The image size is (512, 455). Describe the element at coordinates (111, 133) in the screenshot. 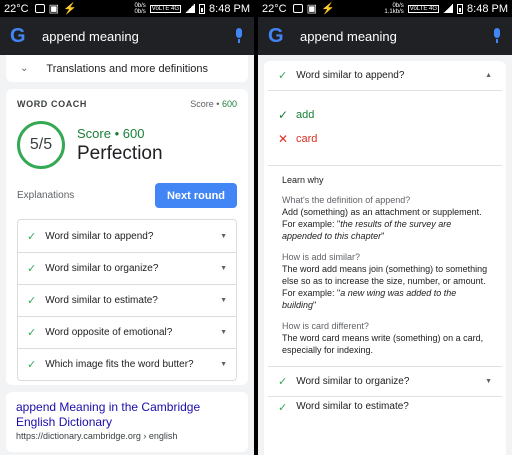

I see `score-line: Score • 600` at that location.